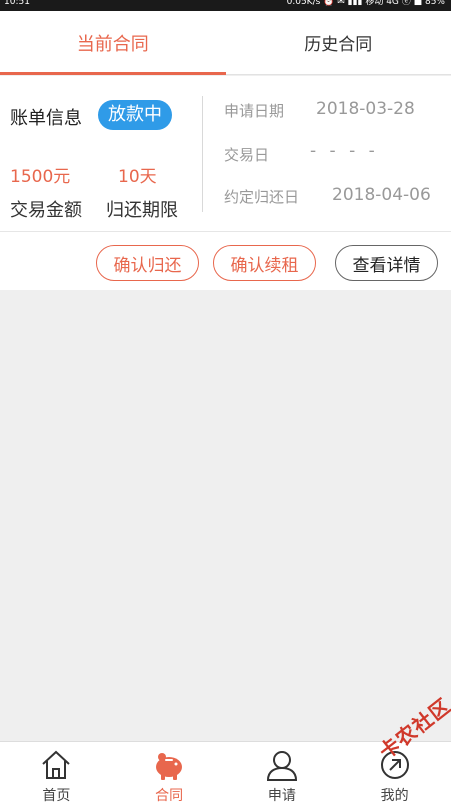 This screenshot has height=803, width=451. I want to click on tab-current-contract: 当前合同, so click(113, 43).